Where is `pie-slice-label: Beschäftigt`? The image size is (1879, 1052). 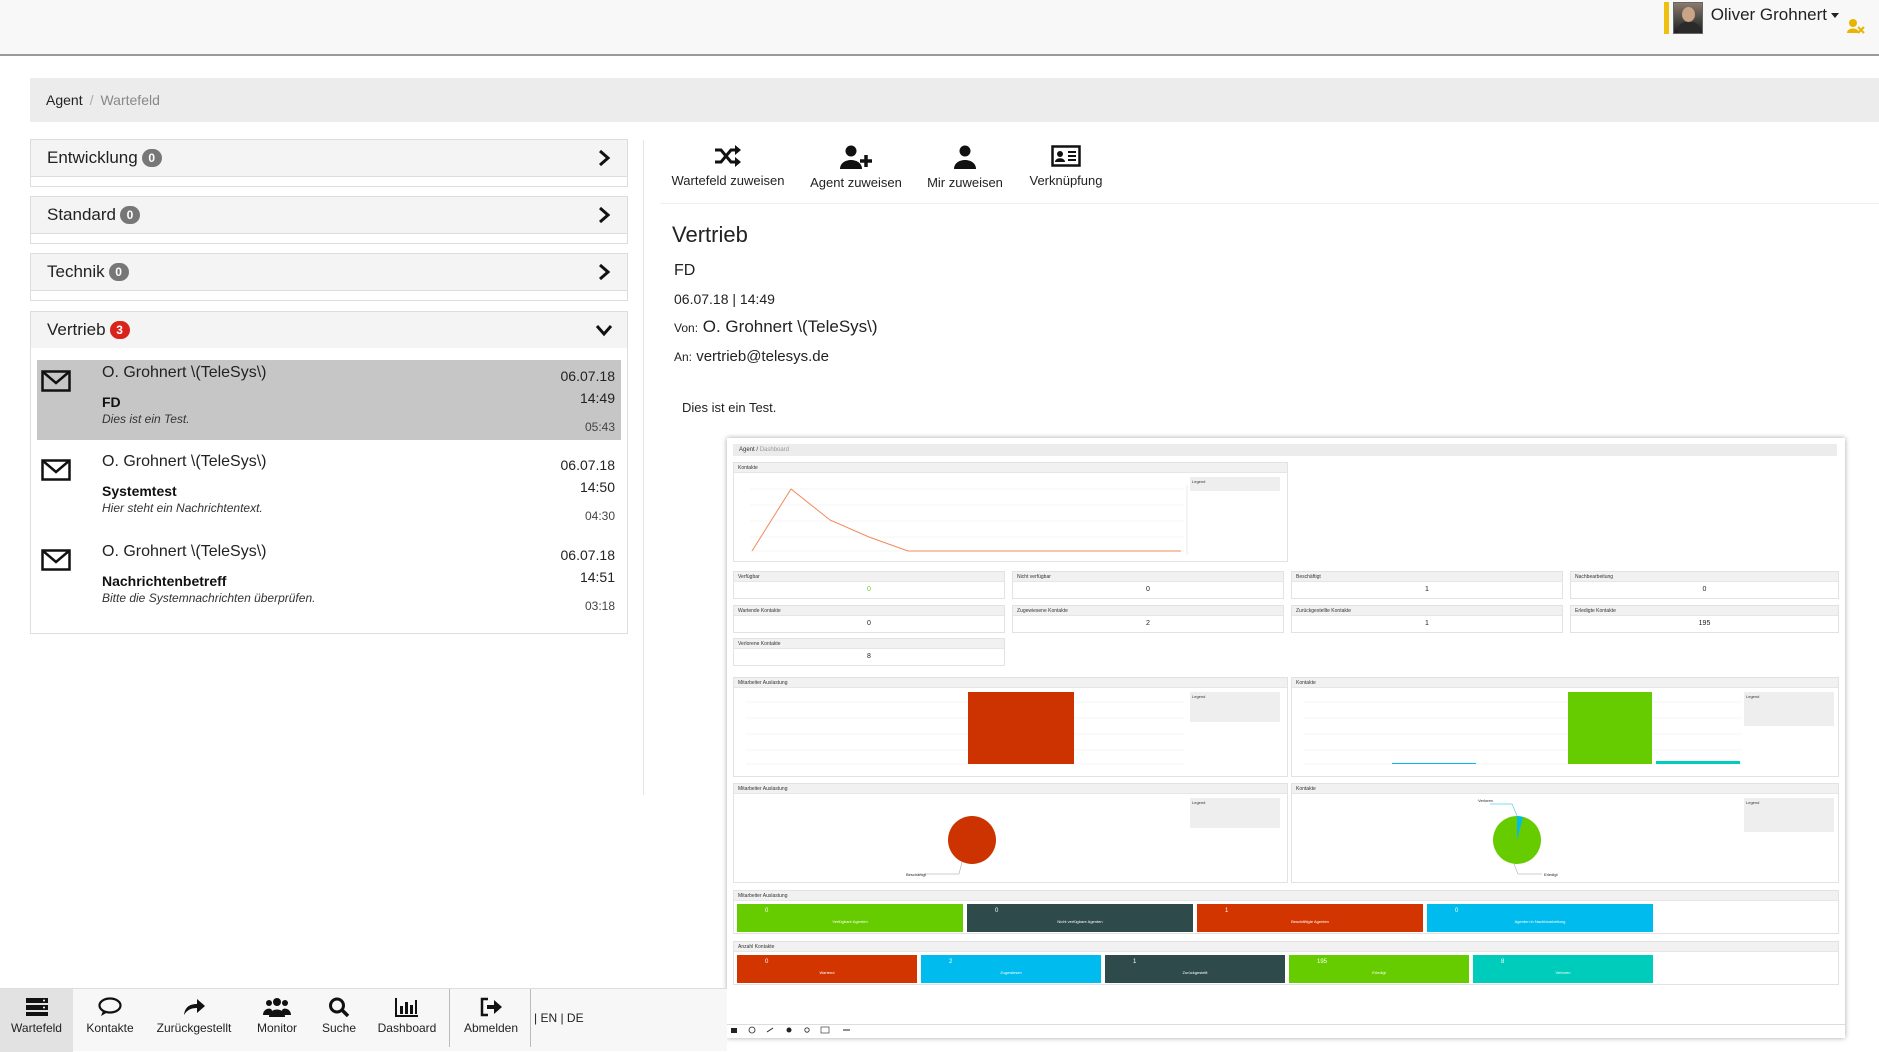
pie-slice-label: Beschäftigt is located at coordinates (916, 874).